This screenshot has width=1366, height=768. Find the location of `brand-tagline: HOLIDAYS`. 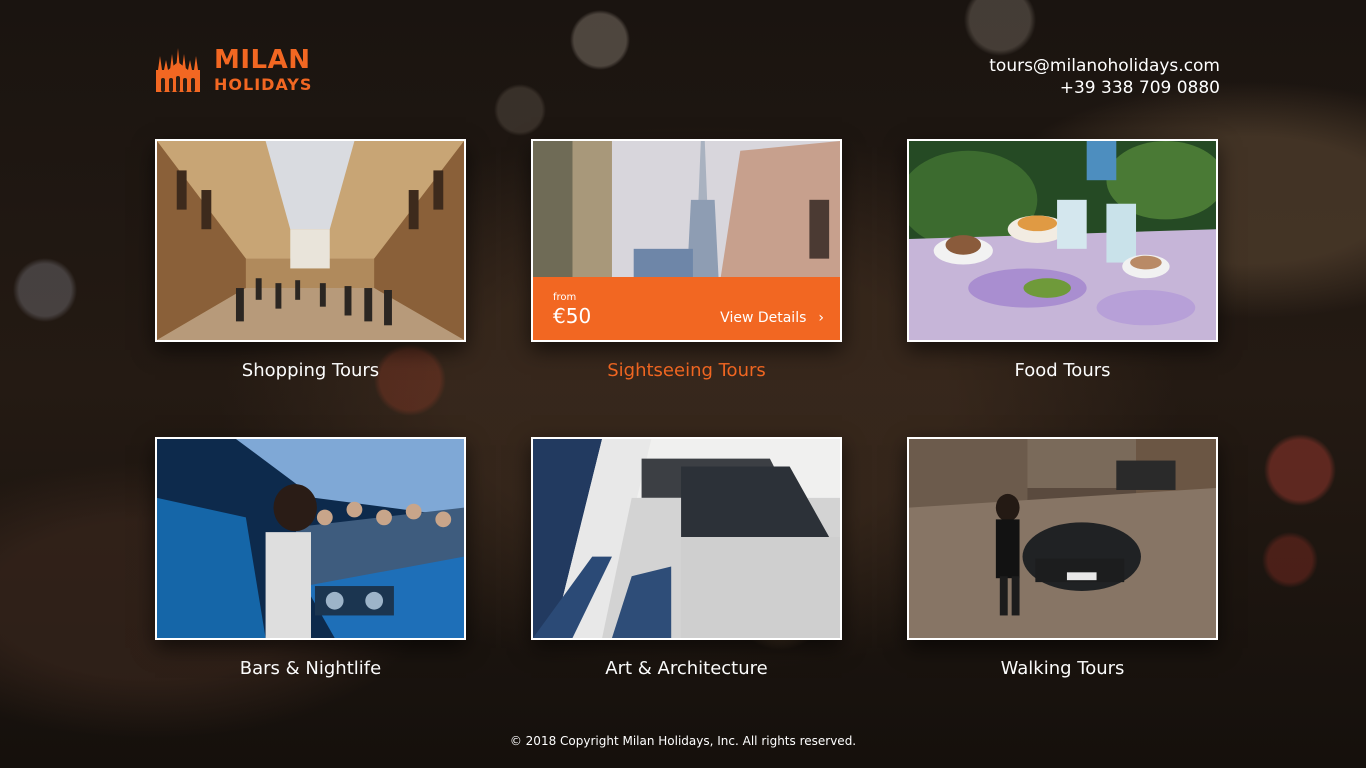

brand-tagline: HOLIDAYS is located at coordinates (263, 84).